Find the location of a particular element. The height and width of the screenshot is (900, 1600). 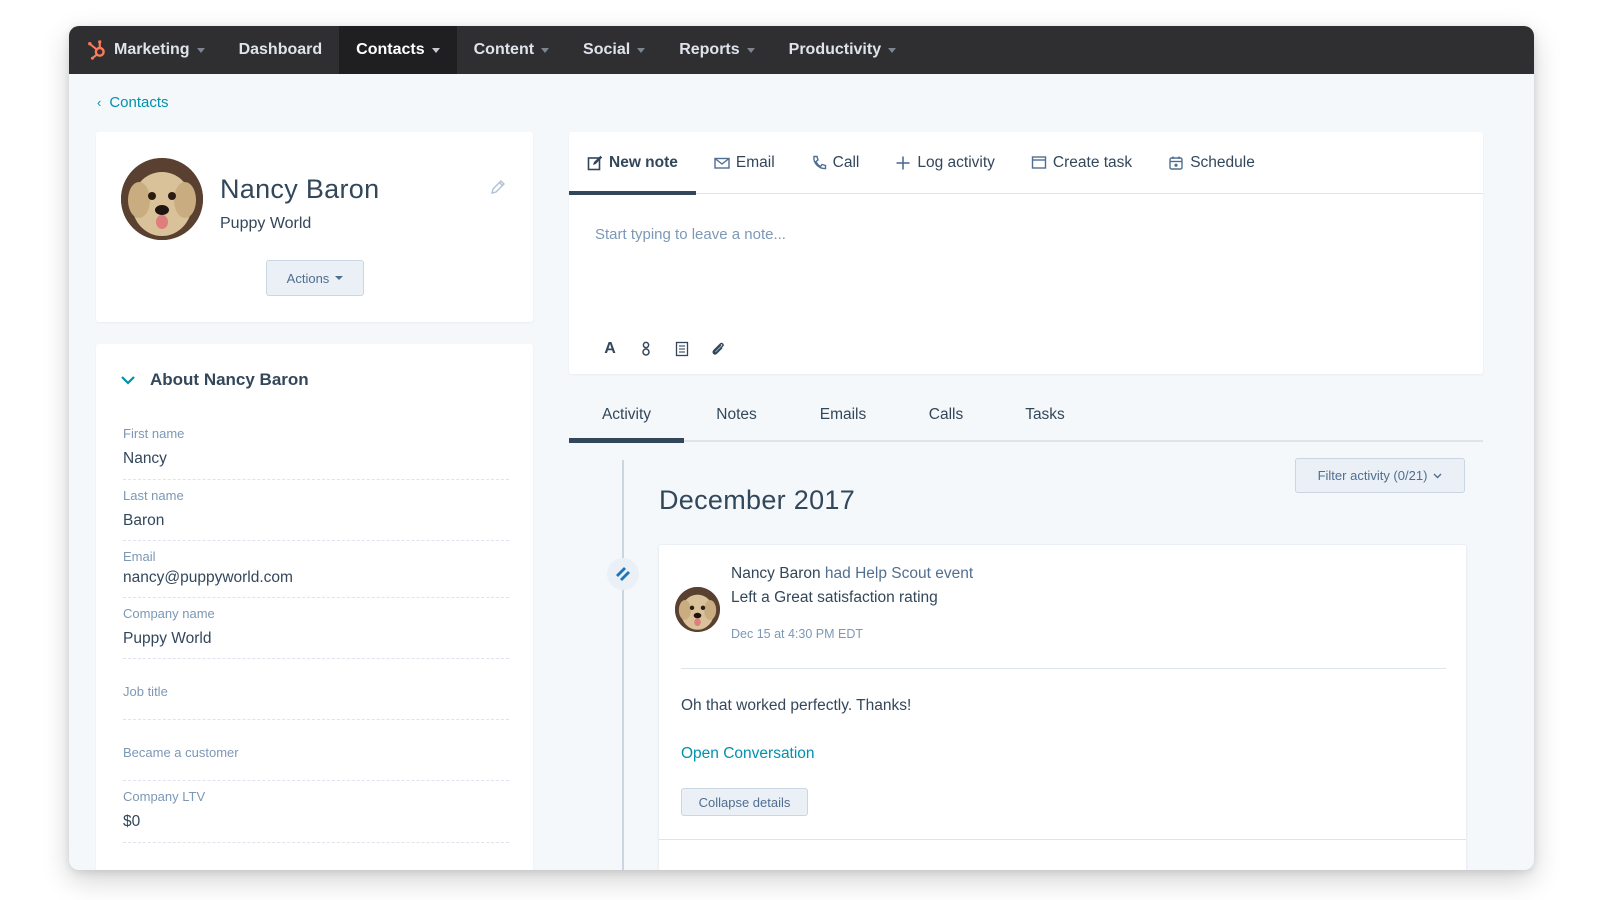

event-body: Oh that worked perfectly. Thanks! is located at coordinates (796, 705).